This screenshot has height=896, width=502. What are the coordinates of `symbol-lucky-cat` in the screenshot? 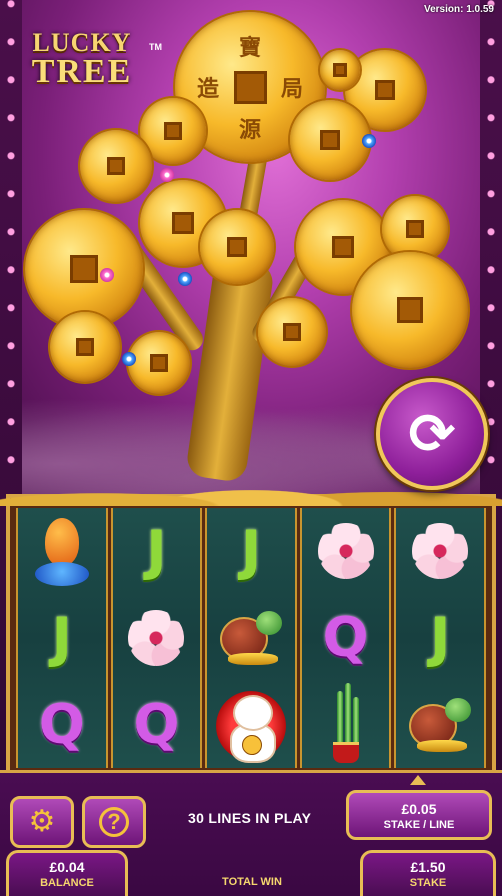 It's located at (251, 724).